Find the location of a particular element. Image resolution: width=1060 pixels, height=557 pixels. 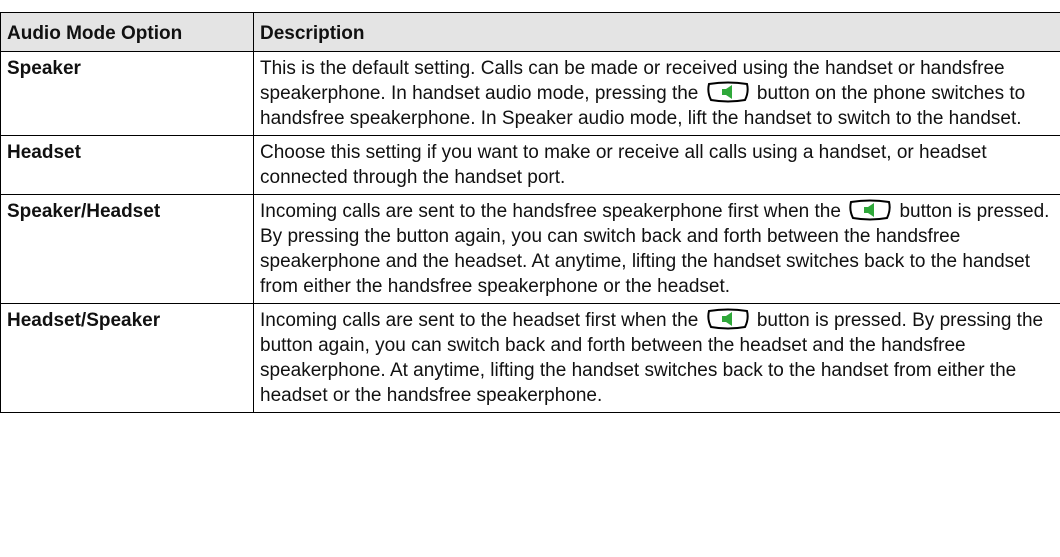

table-header: Audio Mode Option Description is located at coordinates (530, 32).